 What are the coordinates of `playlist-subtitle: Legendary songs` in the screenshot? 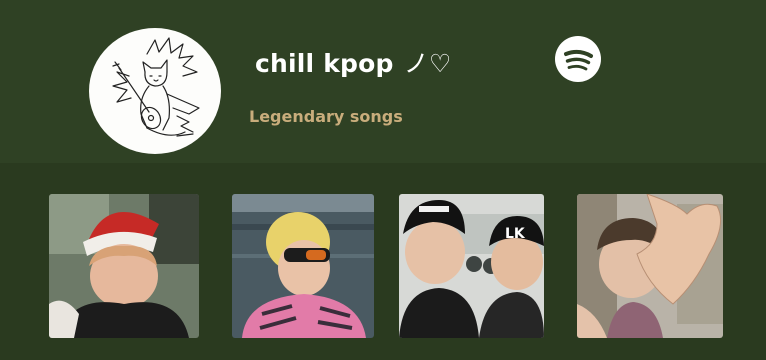 It's located at (326, 116).